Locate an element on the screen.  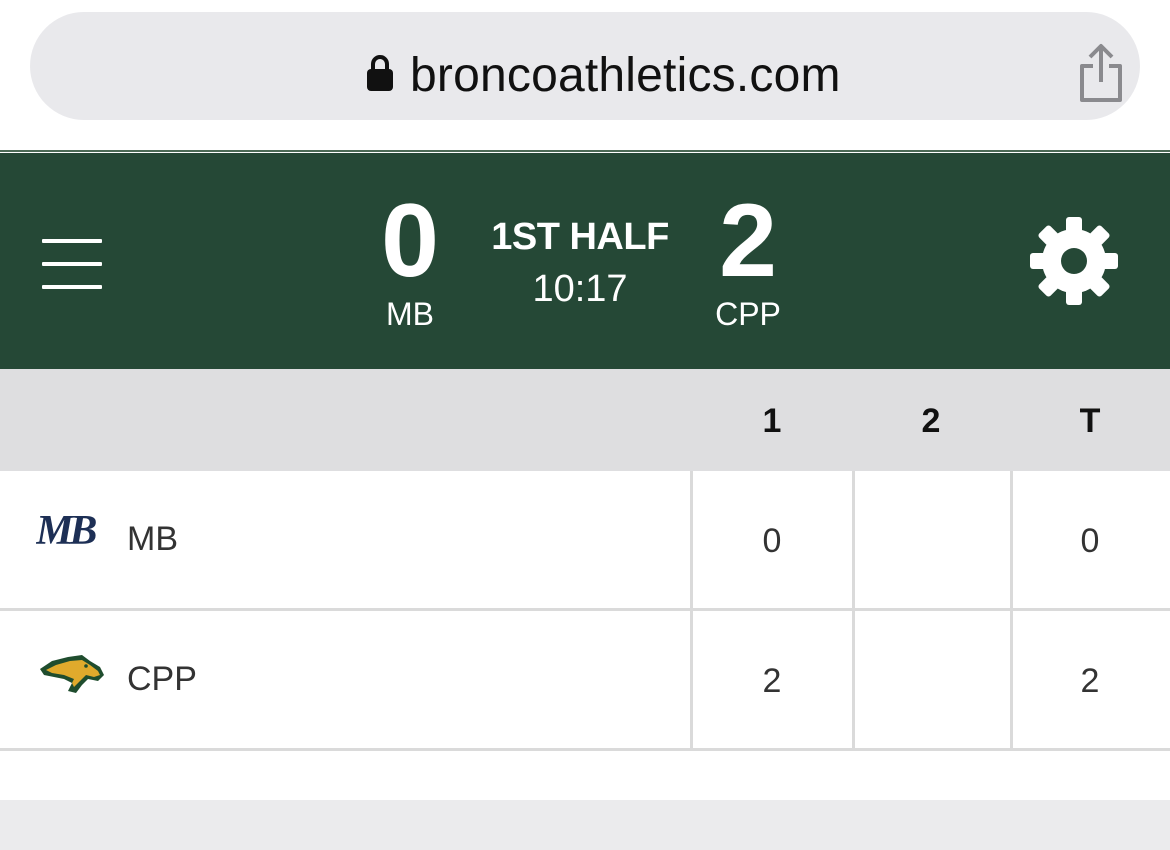
svg-text: MB is located at coordinates (66, 531).